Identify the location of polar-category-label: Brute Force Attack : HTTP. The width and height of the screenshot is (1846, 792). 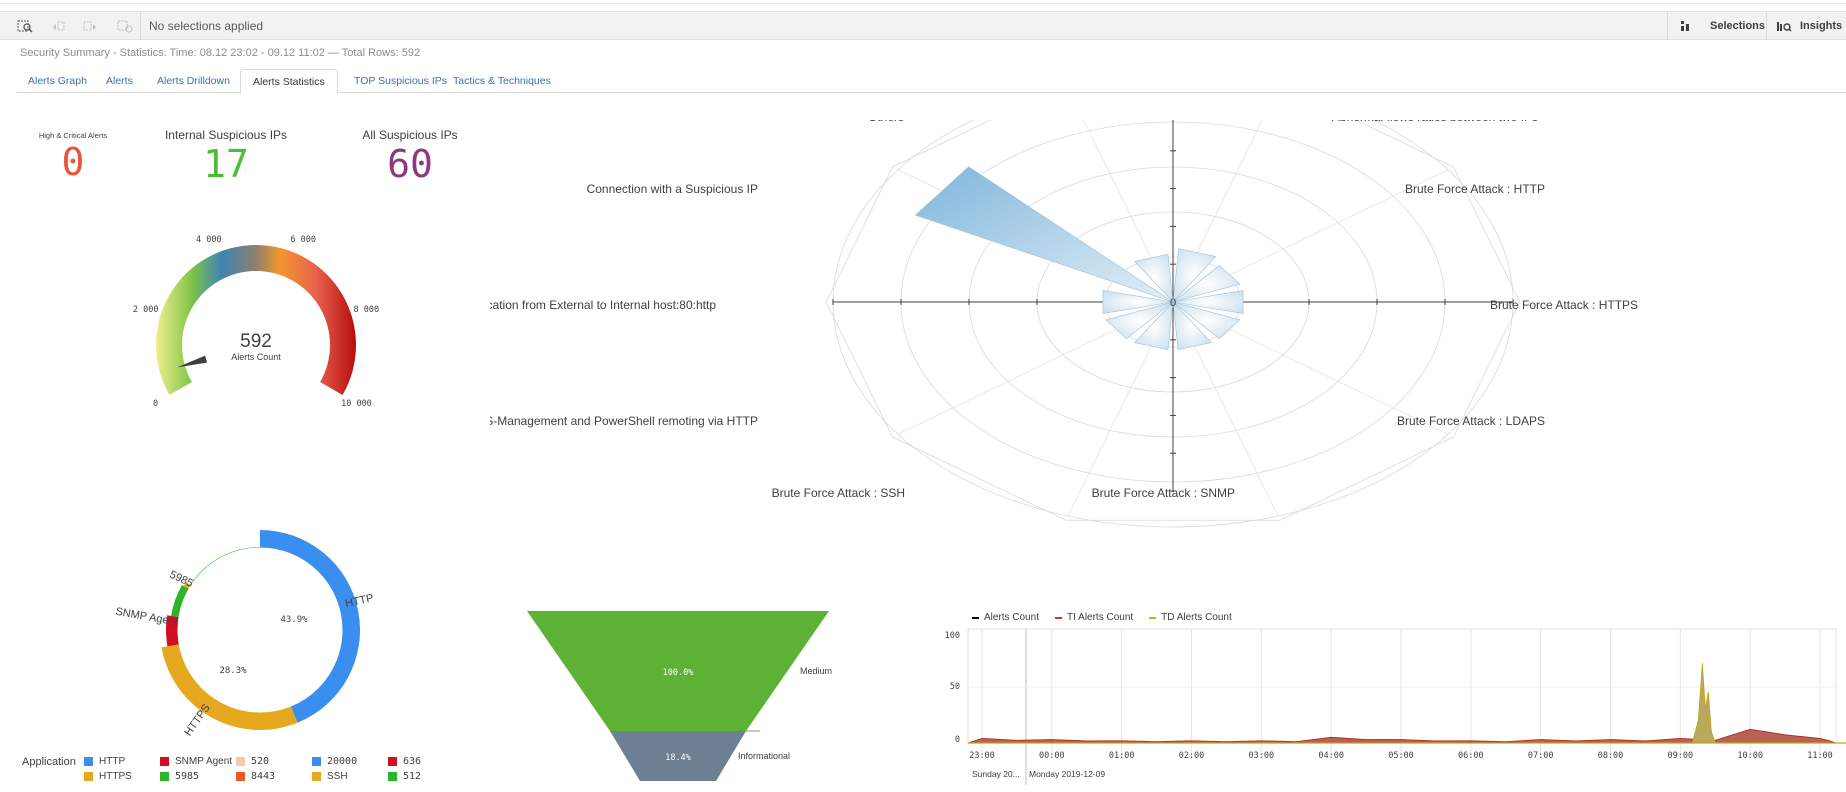
(1475, 189).